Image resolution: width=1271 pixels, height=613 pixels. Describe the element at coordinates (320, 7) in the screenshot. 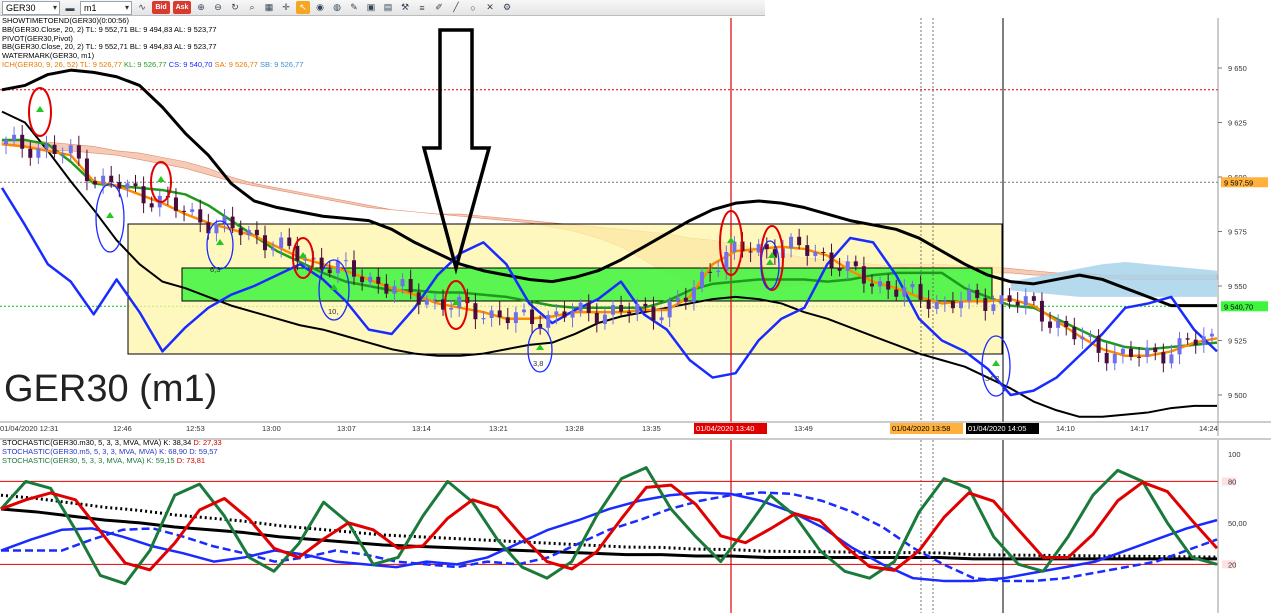

I see `eye-icon: ◉` at that location.